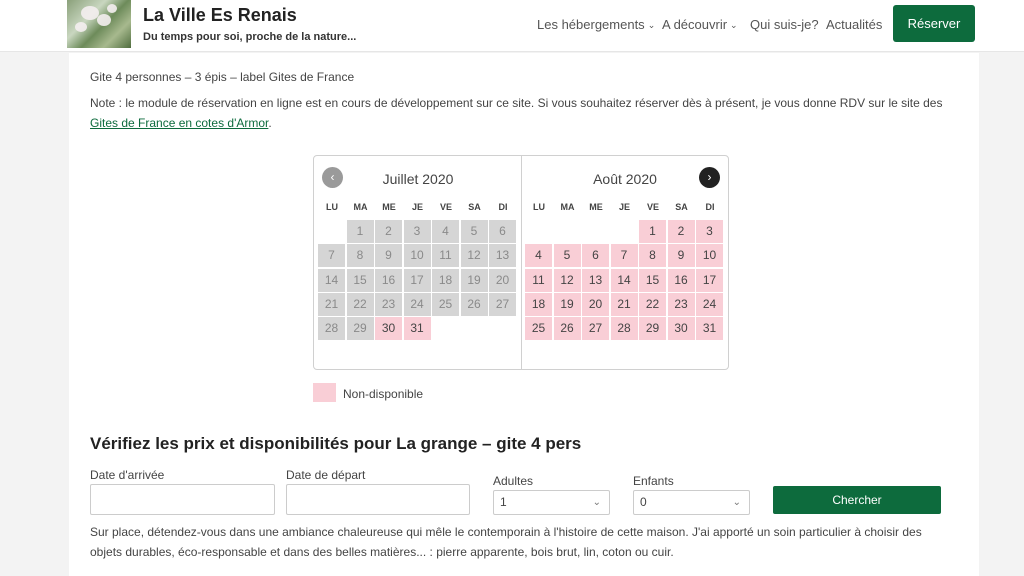 The height and width of the screenshot is (576, 1024). What do you see at coordinates (691, 502) in the screenshot?
I see `children-select: 0 ⌄` at bounding box center [691, 502].